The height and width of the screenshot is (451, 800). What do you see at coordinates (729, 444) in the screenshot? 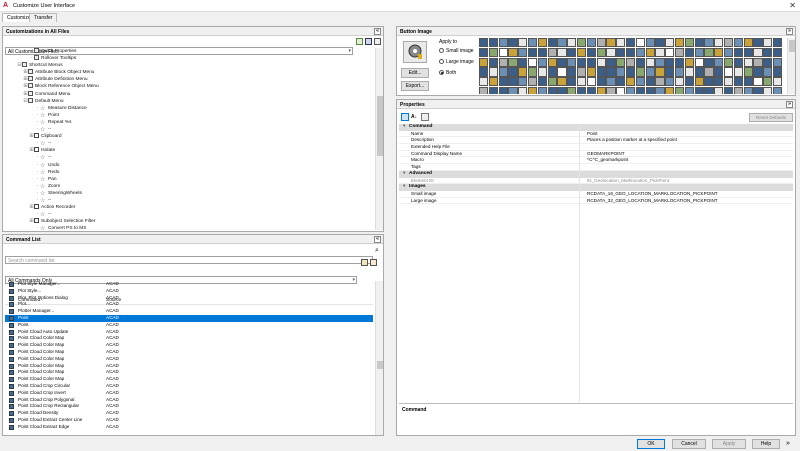
I see `apply-button: Apply` at bounding box center [729, 444].